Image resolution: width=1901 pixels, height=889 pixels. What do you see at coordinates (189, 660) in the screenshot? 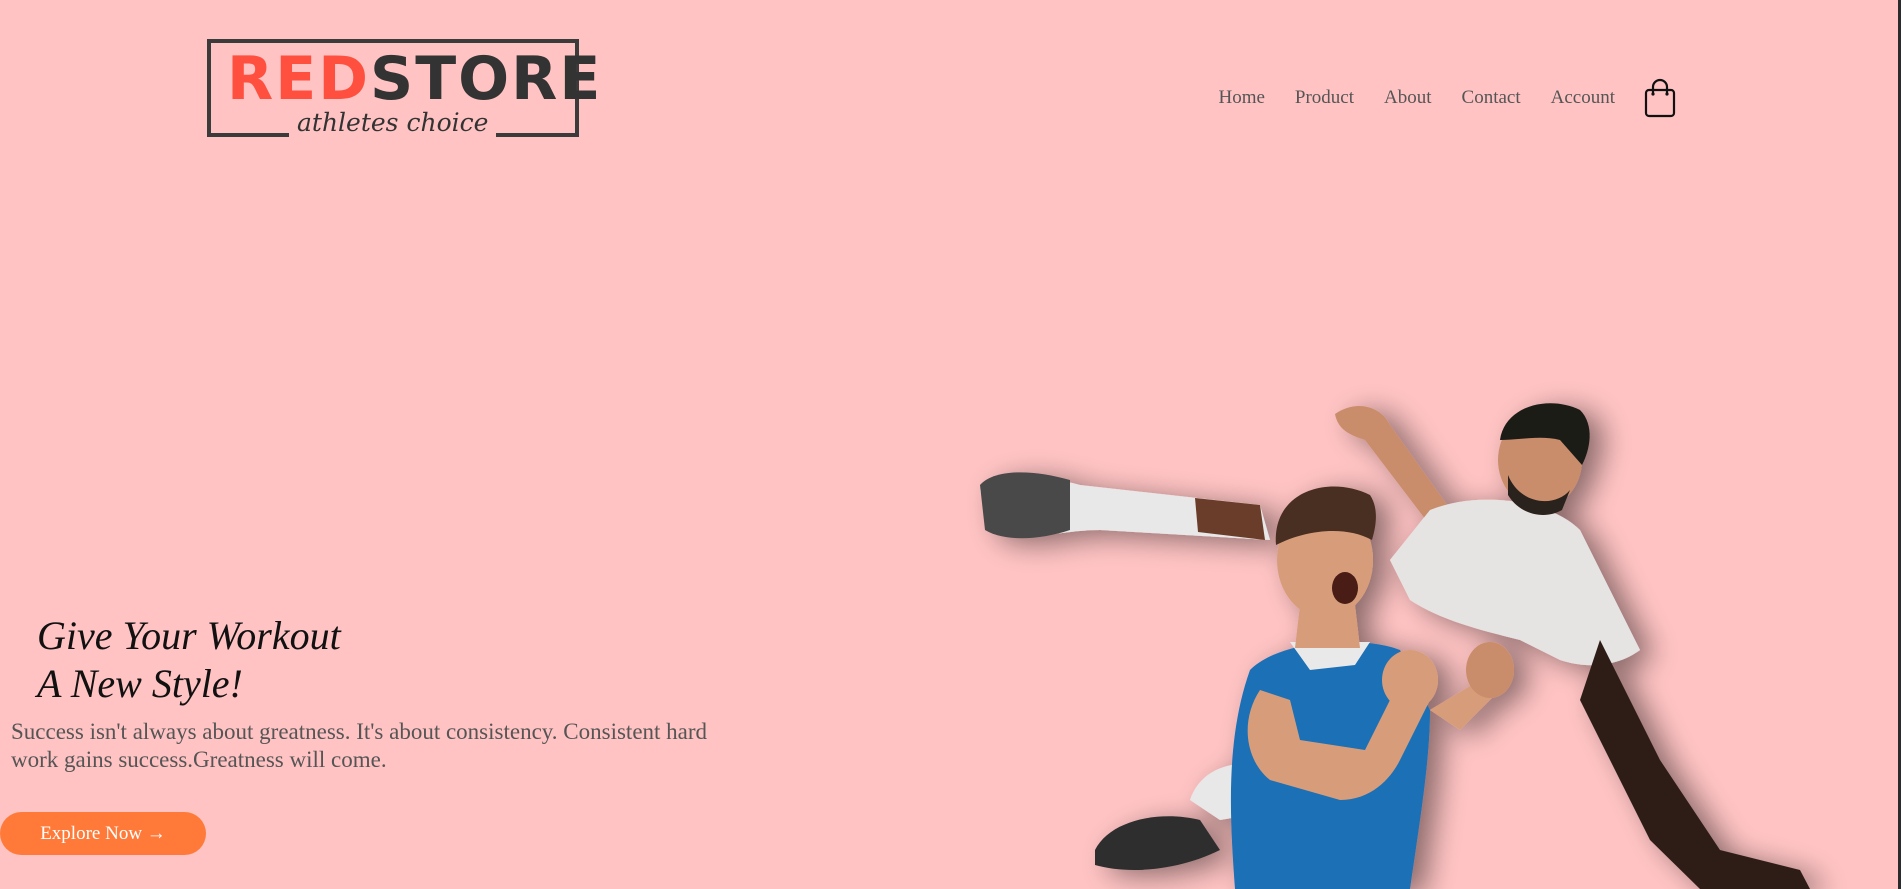
I see `hero-title: Give Your Workout A New Style!` at bounding box center [189, 660].